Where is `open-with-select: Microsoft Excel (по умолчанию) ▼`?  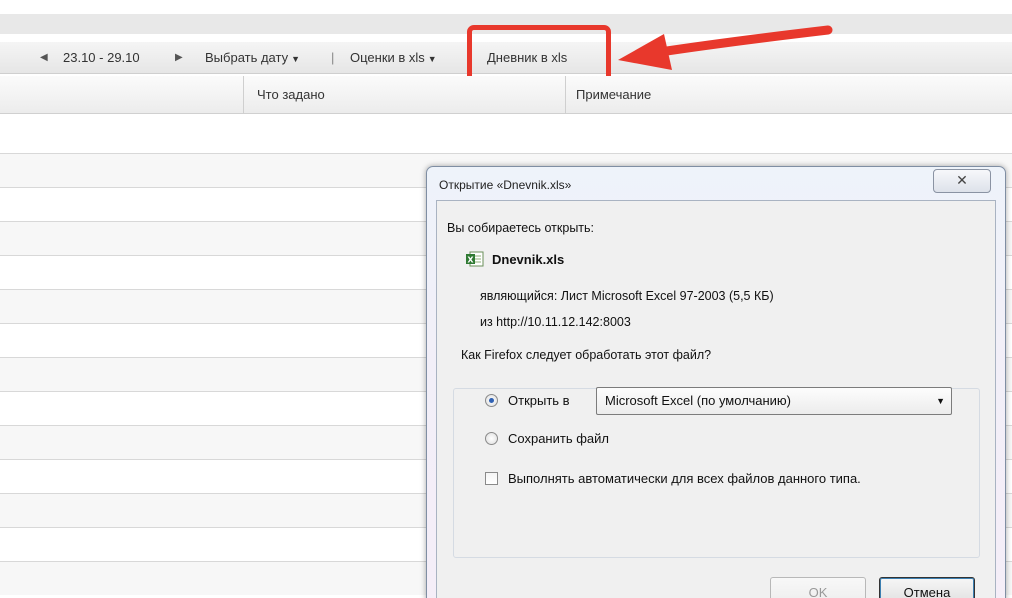 open-with-select: Microsoft Excel (по умолчанию) ▼ is located at coordinates (774, 401).